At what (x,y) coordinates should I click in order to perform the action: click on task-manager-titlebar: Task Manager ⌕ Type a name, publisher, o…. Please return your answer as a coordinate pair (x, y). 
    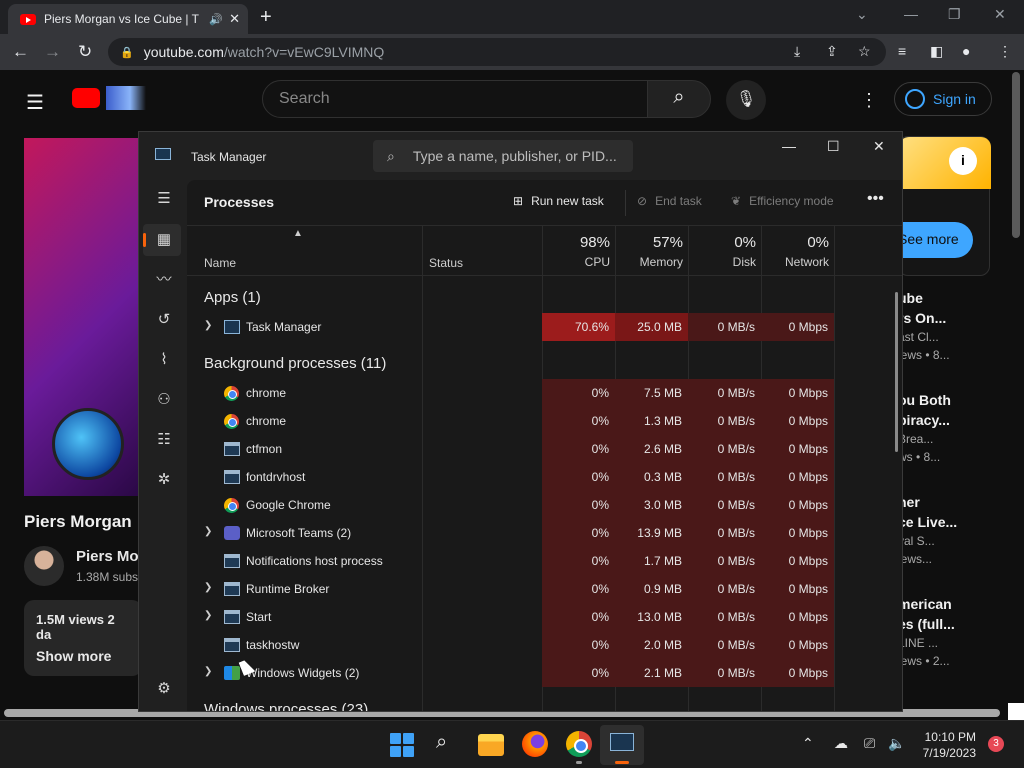
    Looking at the image, I should click on (520, 156).